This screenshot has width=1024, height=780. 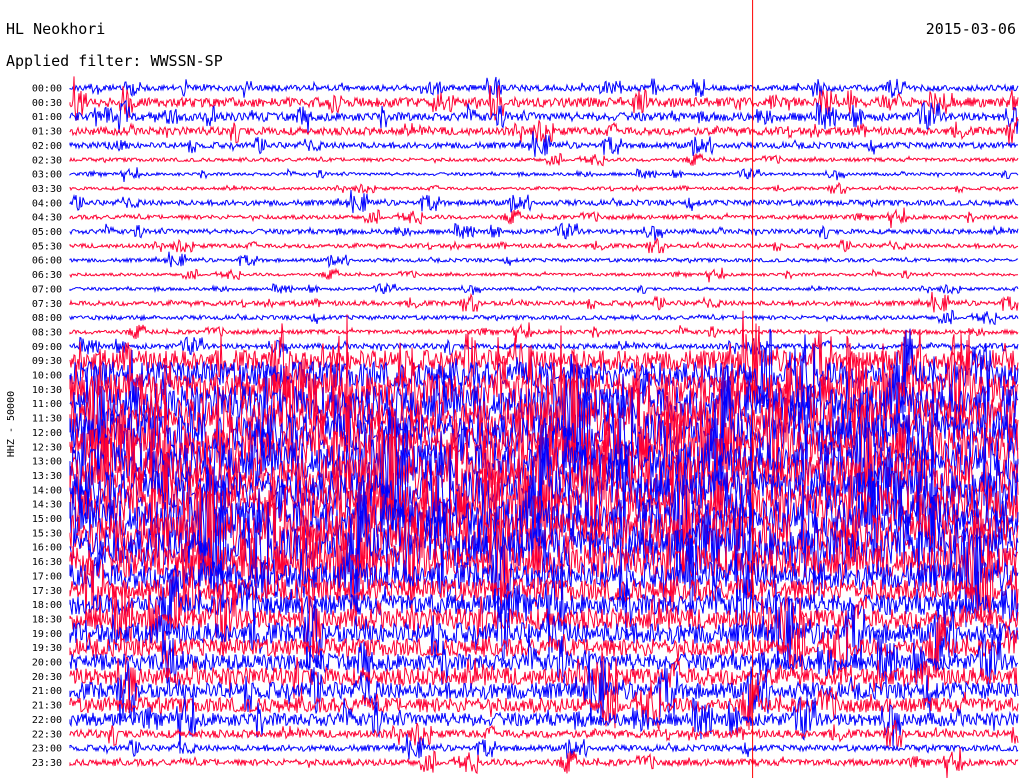 What do you see at coordinates (47, 361) in the screenshot?
I see `time-label: 09:30` at bounding box center [47, 361].